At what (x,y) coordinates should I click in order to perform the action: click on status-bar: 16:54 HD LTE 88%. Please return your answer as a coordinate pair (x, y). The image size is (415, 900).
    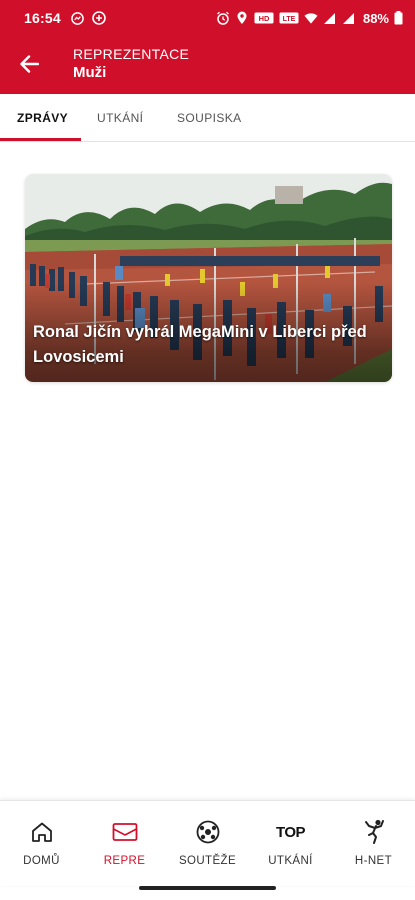
    Looking at the image, I should click on (207, 18).